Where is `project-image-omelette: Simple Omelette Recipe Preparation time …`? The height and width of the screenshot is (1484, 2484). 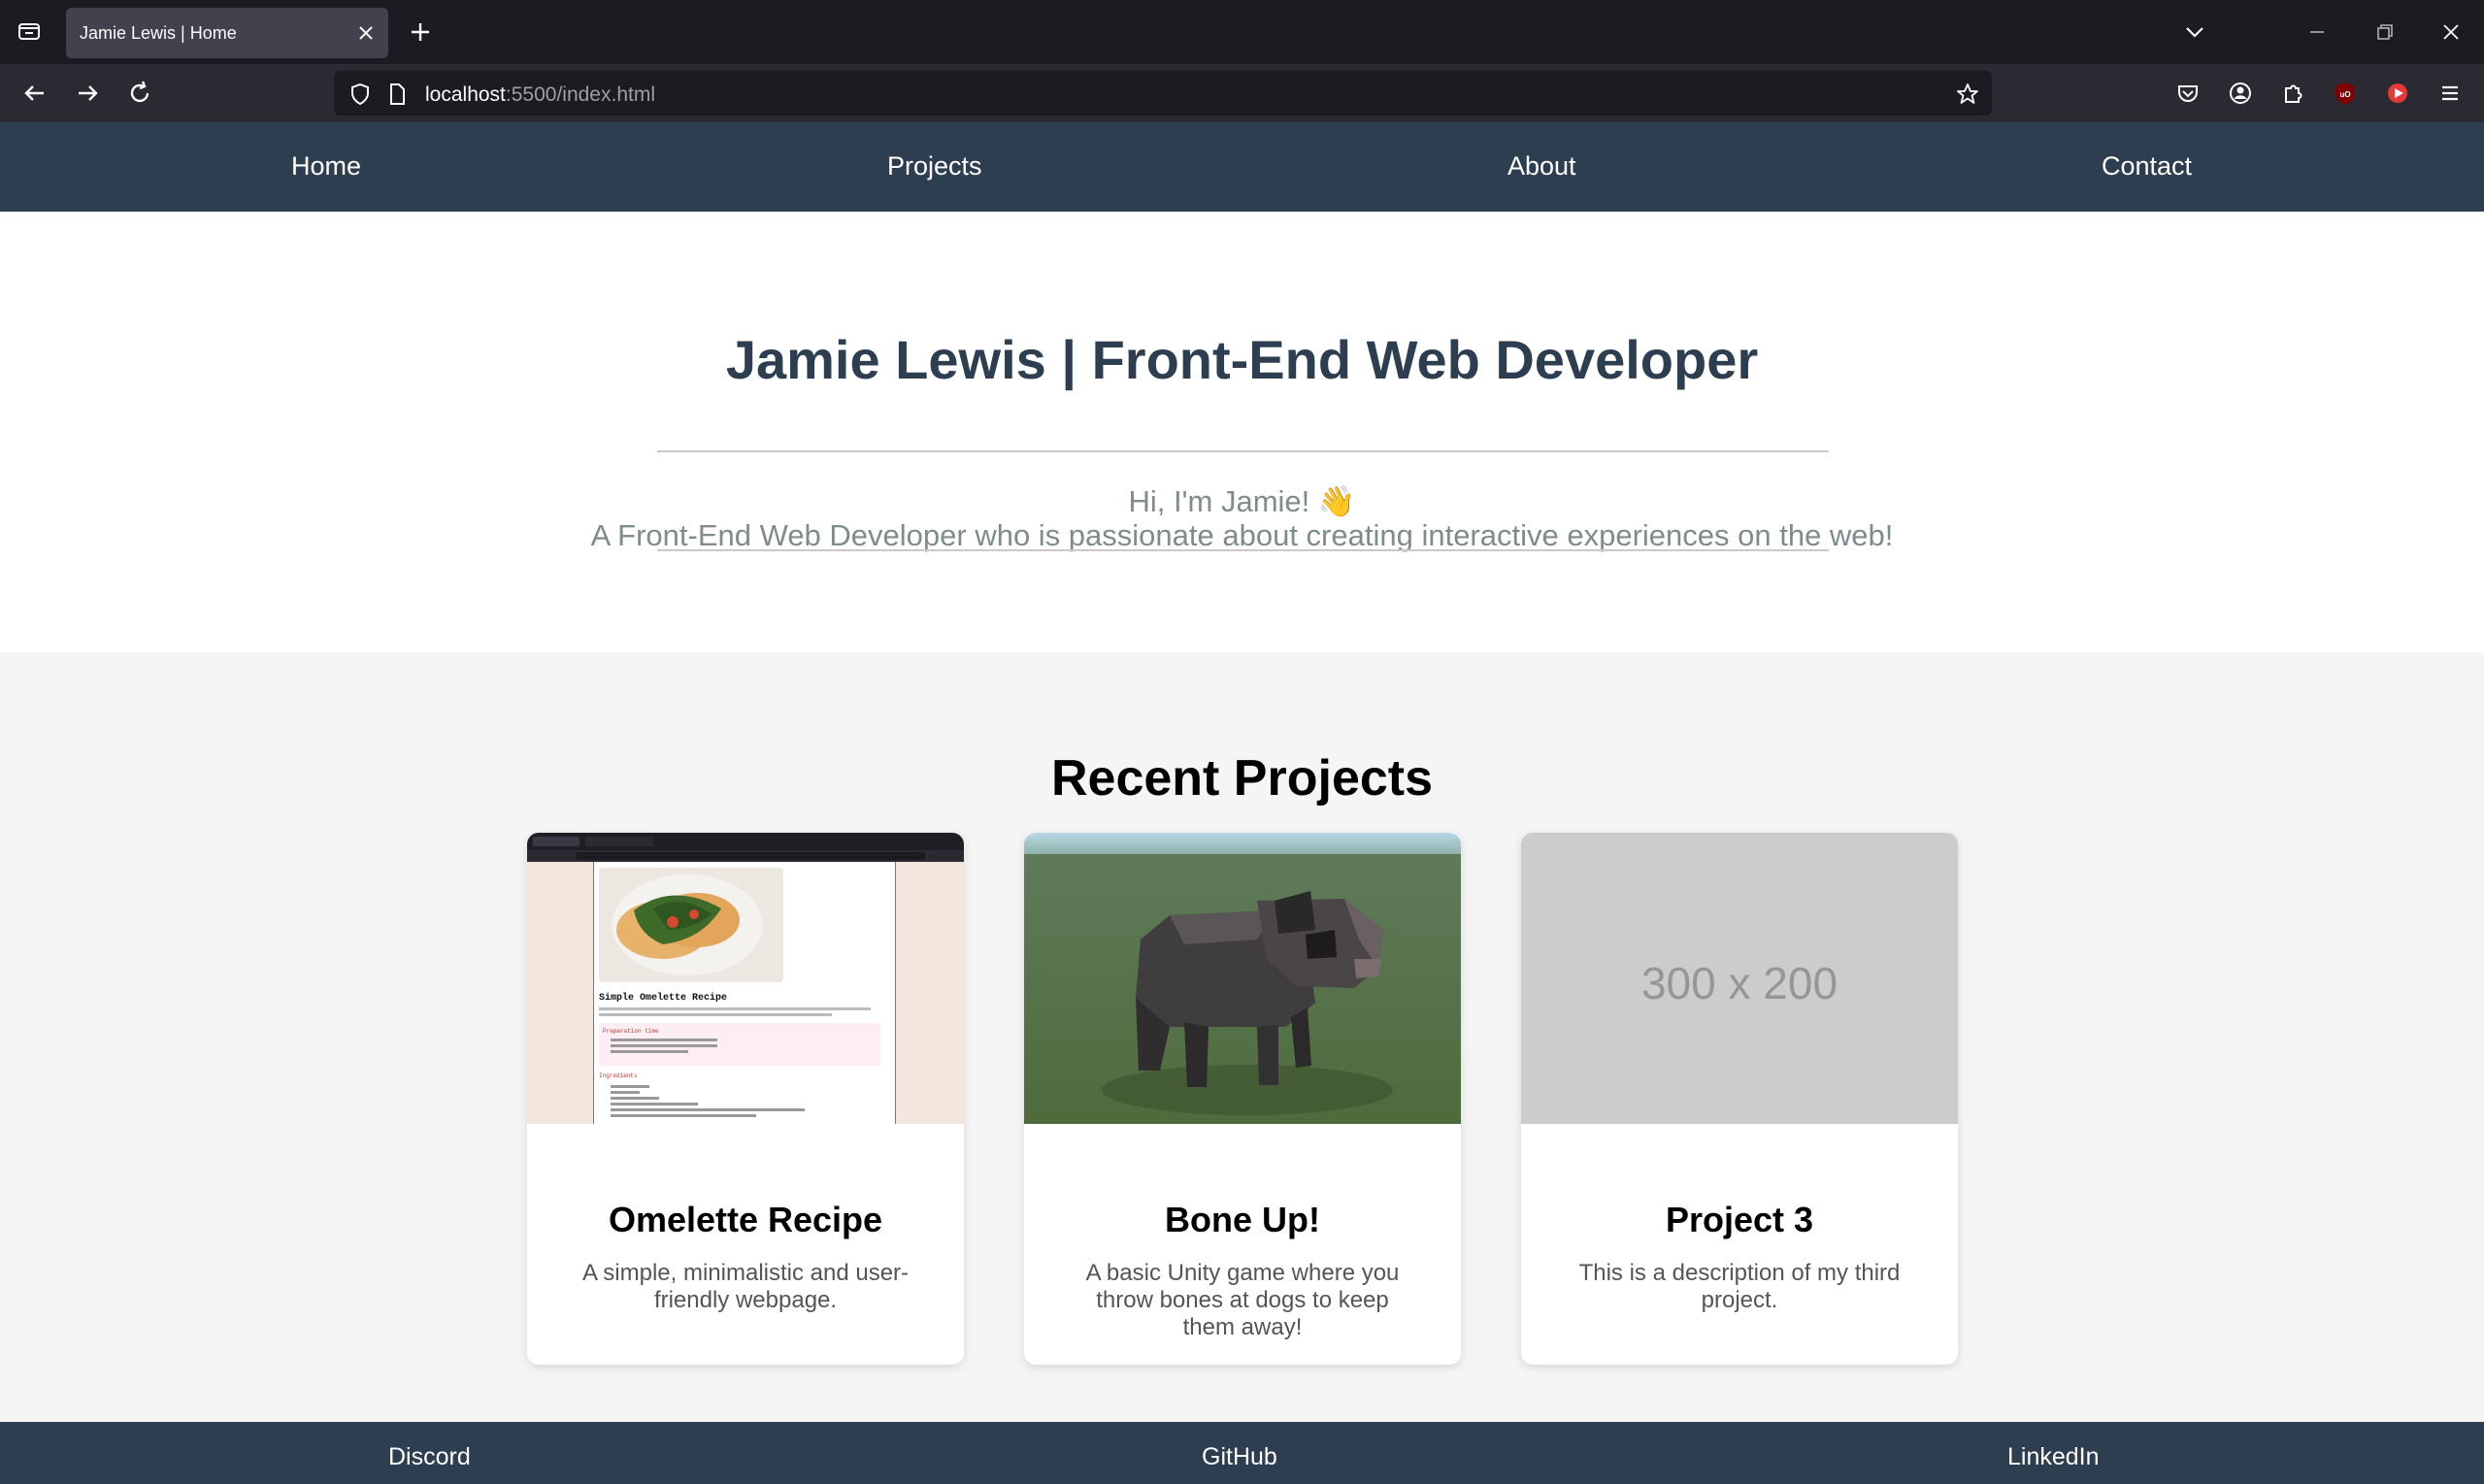
project-image-omelette: Simple Omelette Recipe Preparation time … is located at coordinates (745, 978).